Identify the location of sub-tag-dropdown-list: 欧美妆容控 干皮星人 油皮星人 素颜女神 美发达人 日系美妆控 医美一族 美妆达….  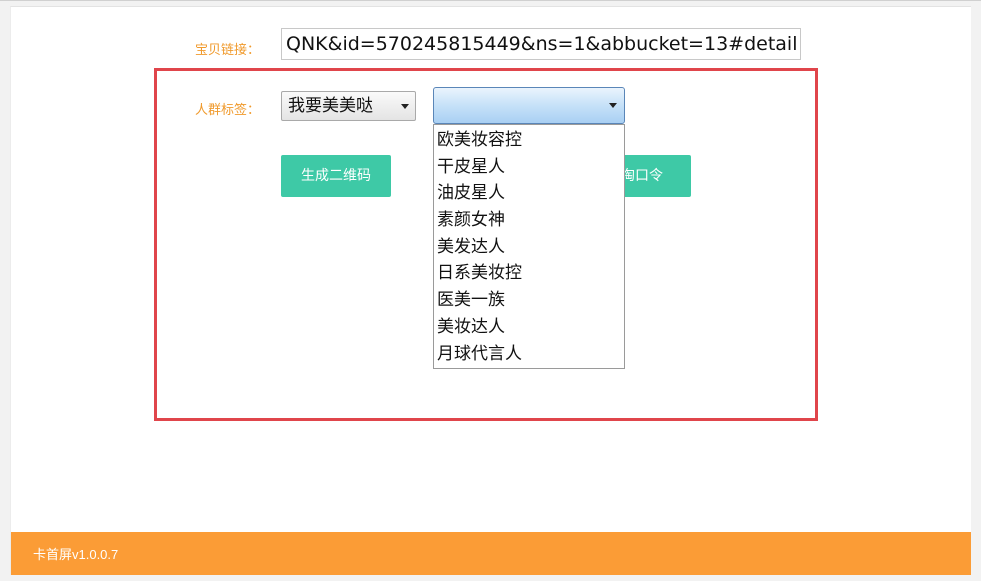
(529, 246).